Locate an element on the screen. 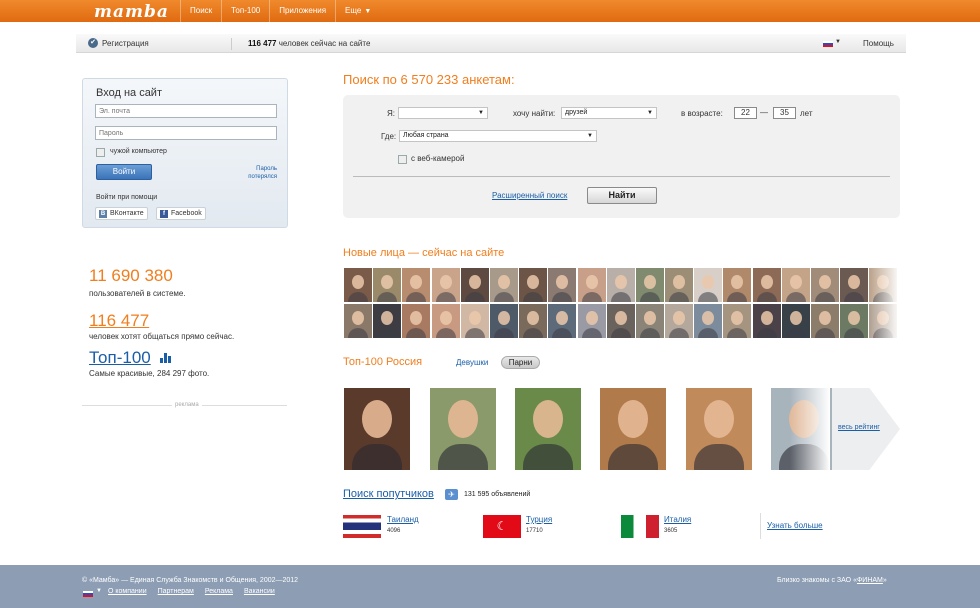 This screenshot has width=980, height=608. search-title: Поиск по 6 570 233 анкетам: is located at coordinates (429, 79).